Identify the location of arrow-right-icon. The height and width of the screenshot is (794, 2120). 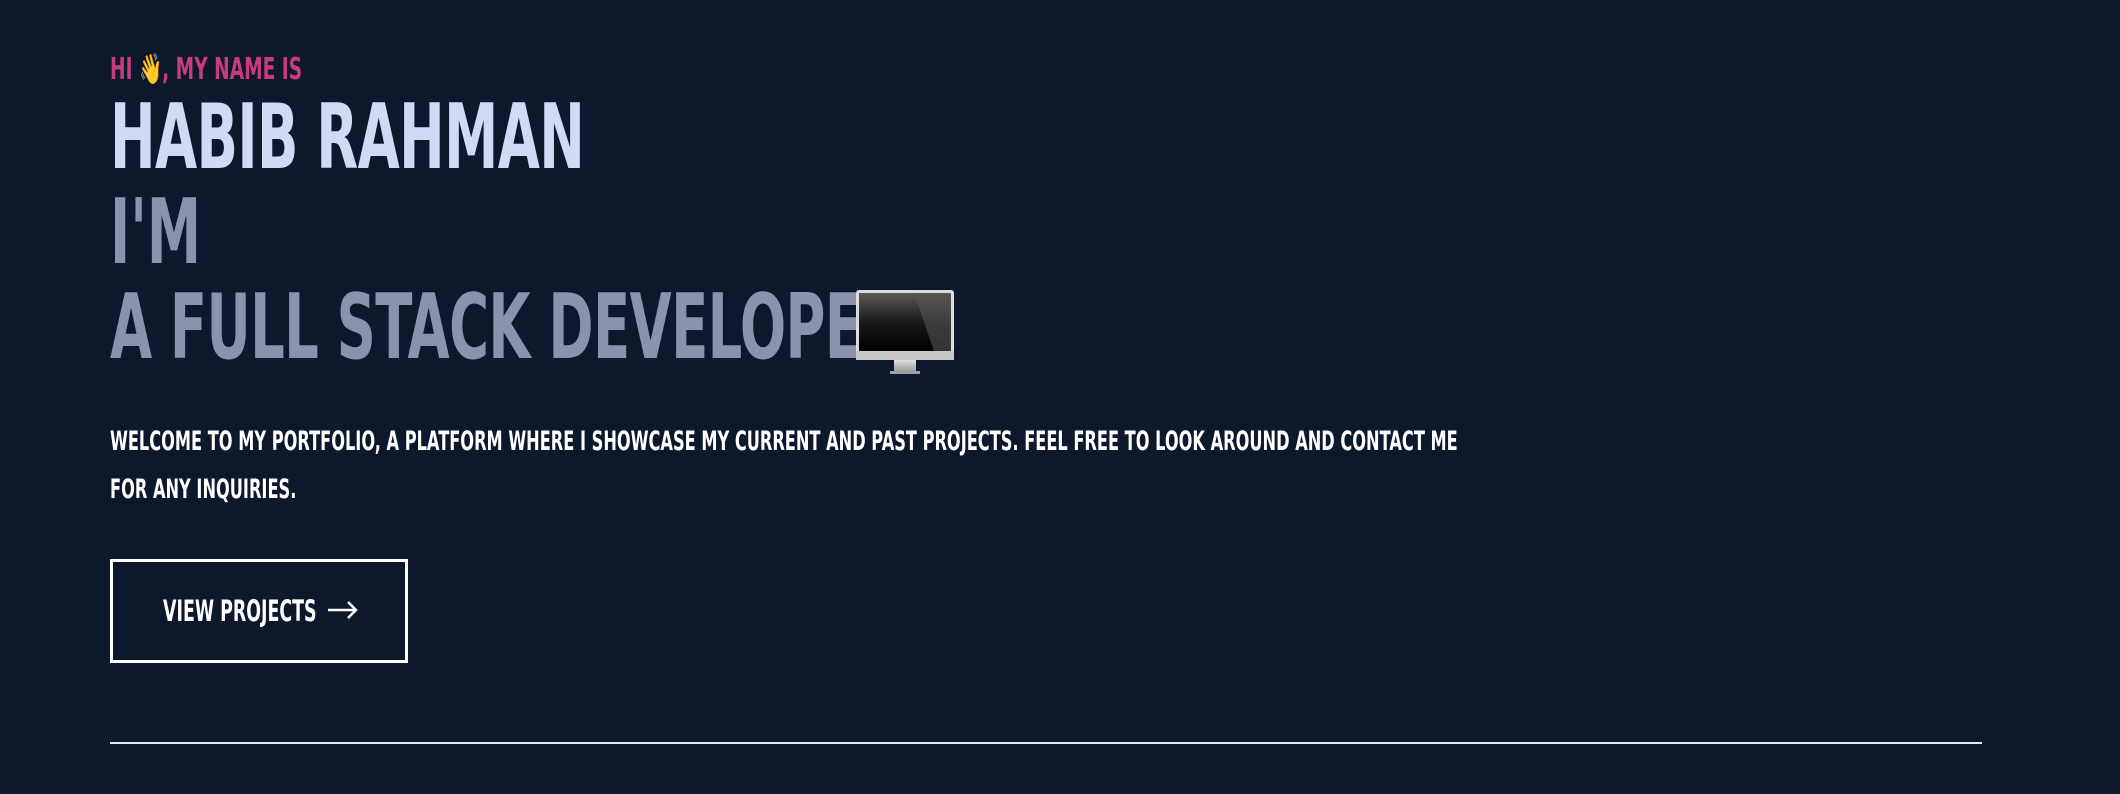
(343, 610).